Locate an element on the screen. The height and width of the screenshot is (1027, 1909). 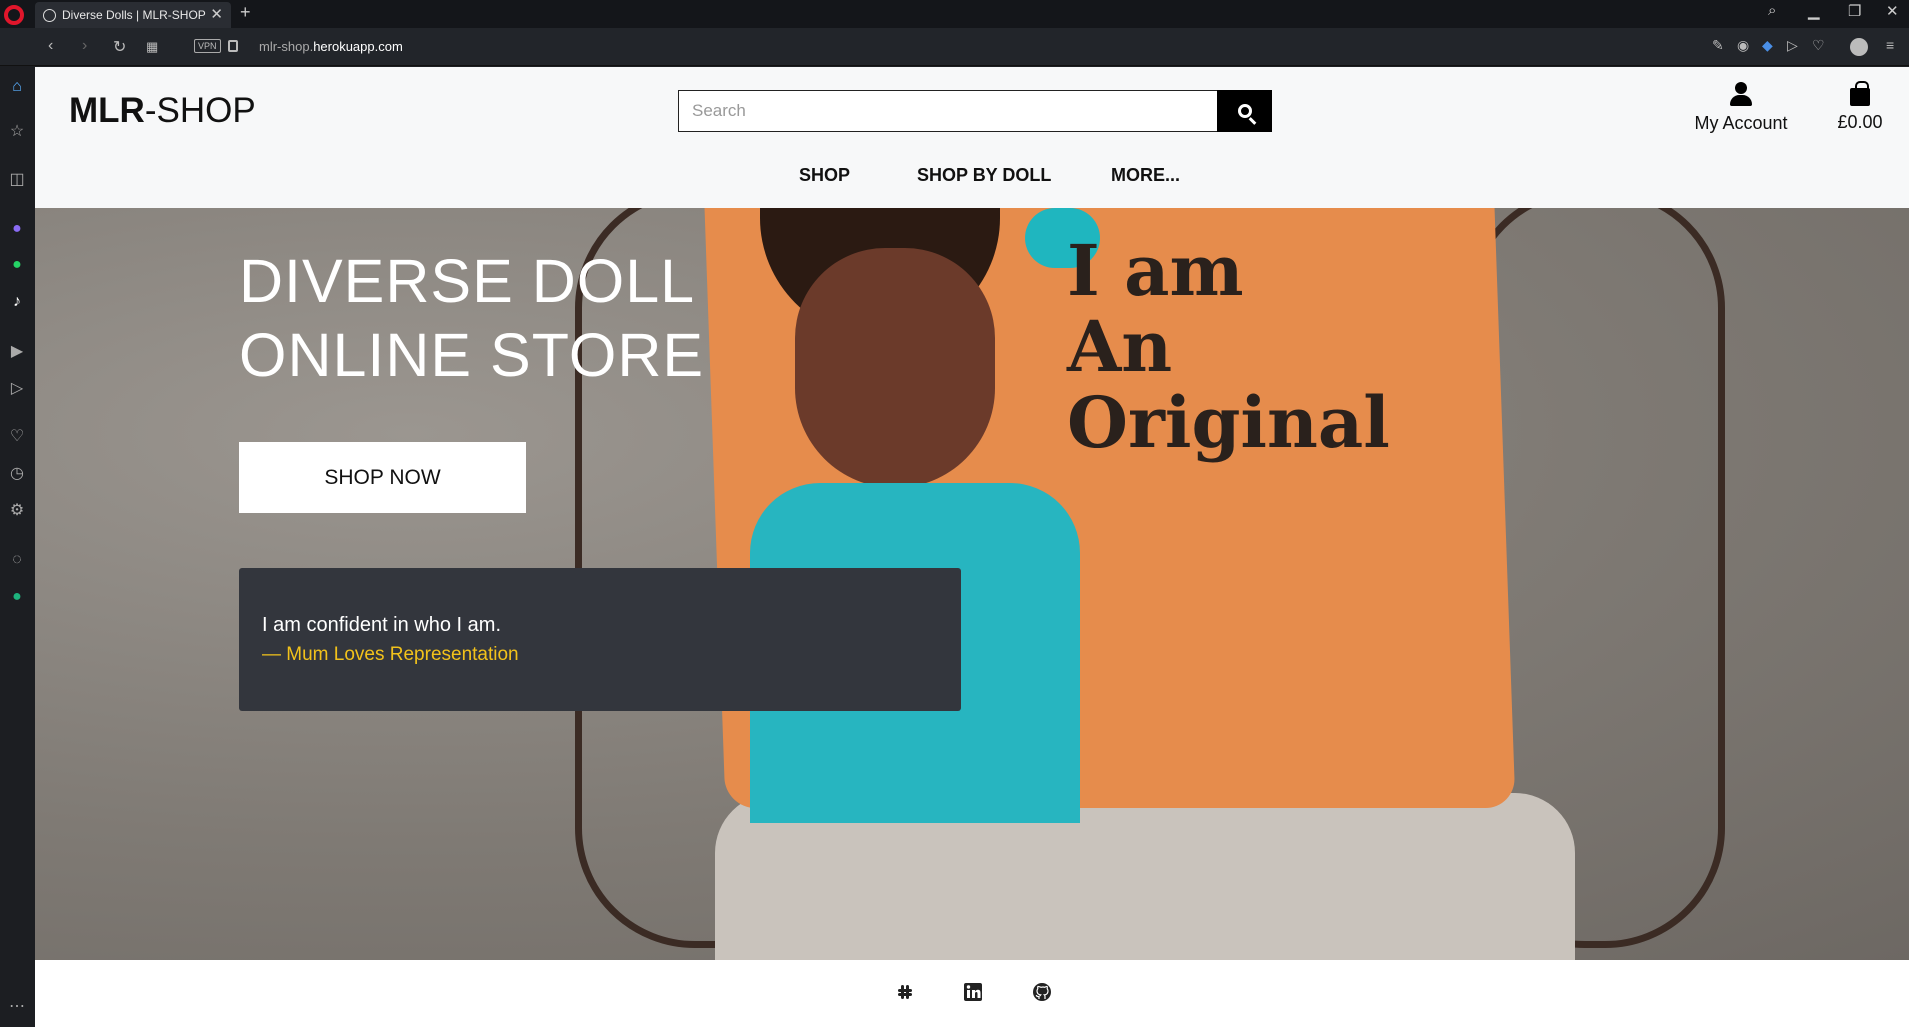
cart-link: £0.00 is located at coordinates (1860, 107).